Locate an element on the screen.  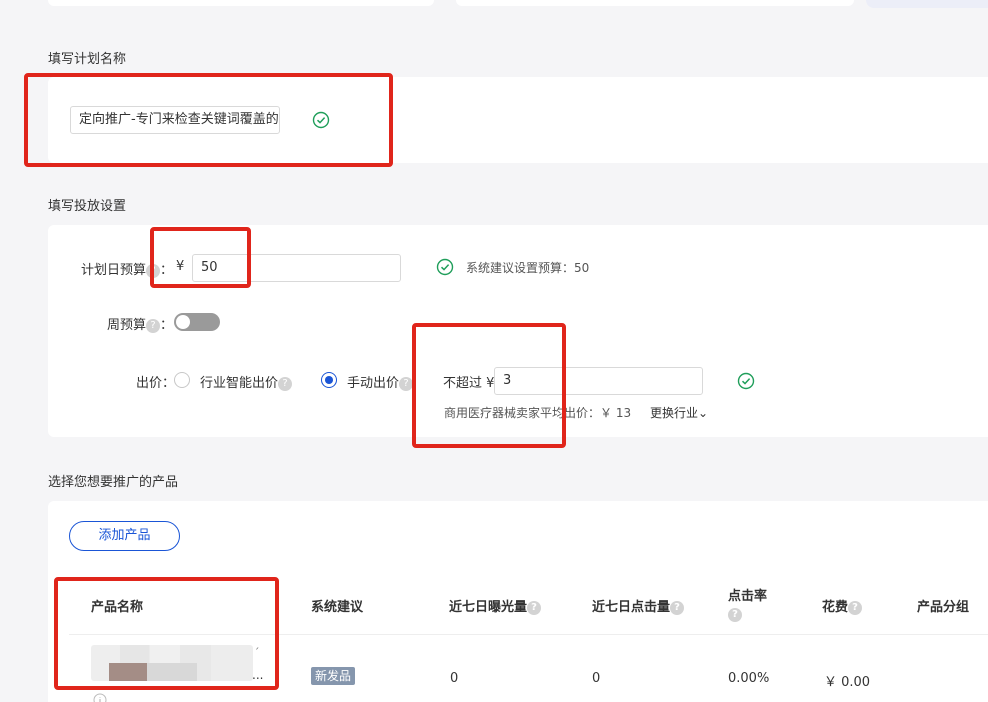
max-bid-valid-check-icon is located at coordinates (746, 381).